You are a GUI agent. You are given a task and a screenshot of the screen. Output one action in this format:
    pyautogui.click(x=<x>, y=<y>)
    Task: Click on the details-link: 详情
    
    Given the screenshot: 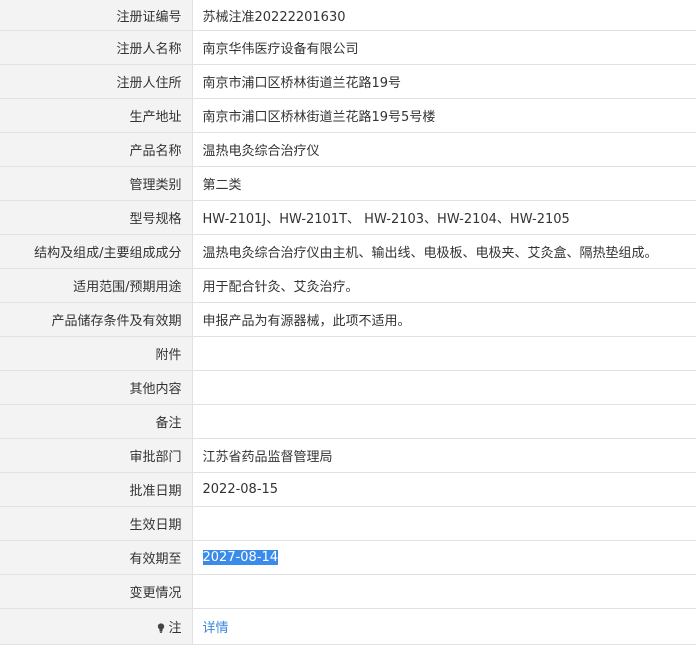 What is the action you would take?
    pyautogui.click(x=216, y=628)
    